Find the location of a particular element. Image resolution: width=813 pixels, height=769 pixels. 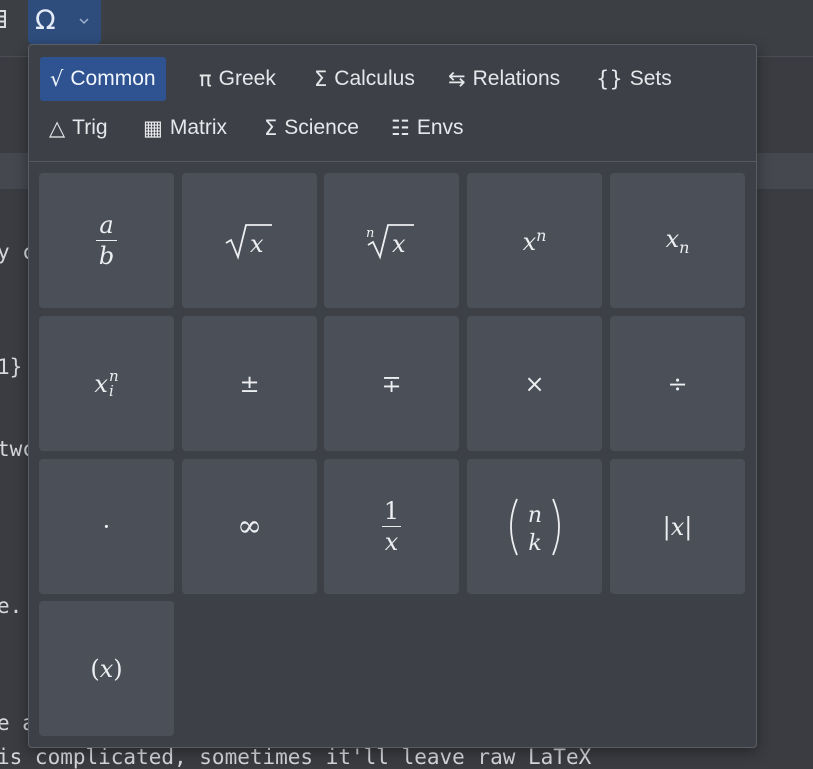

symbol-reciprocal: 1x is located at coordinates (391, 526).